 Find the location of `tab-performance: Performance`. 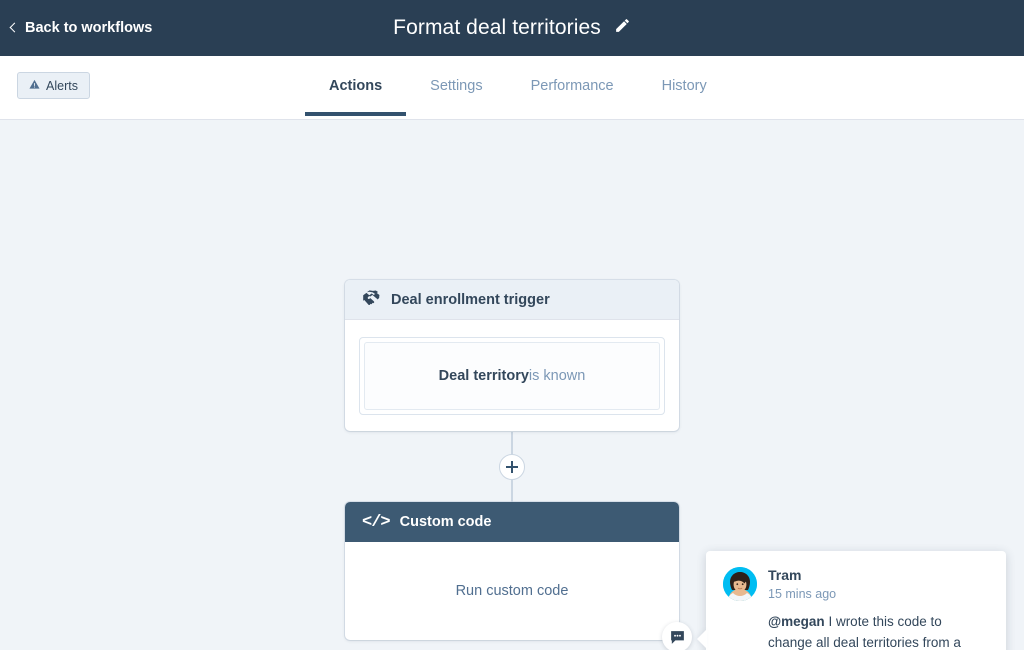

tab-performance: Performance is located at coordinates (572, 97).